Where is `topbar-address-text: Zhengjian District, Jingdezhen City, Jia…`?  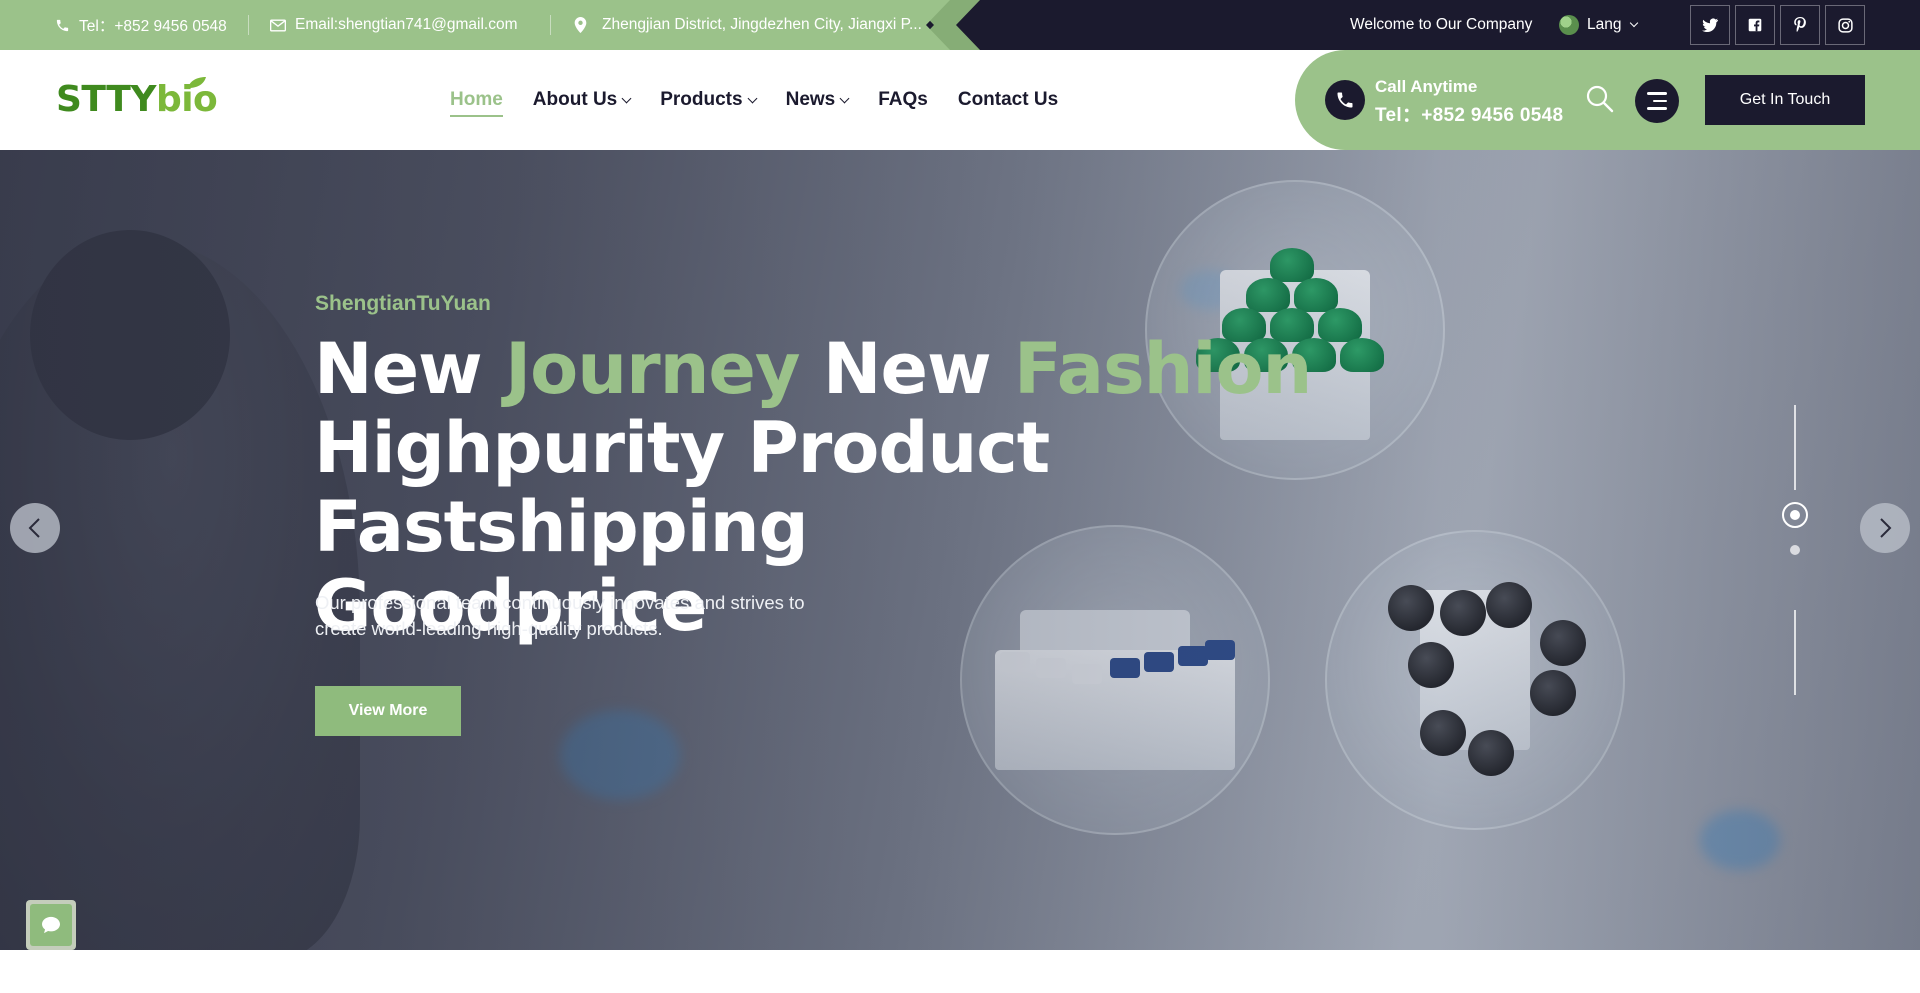
topbar-address-text: Zhengjian District, Jingdezhen City, Jia… is located at coordinates (762, 24).